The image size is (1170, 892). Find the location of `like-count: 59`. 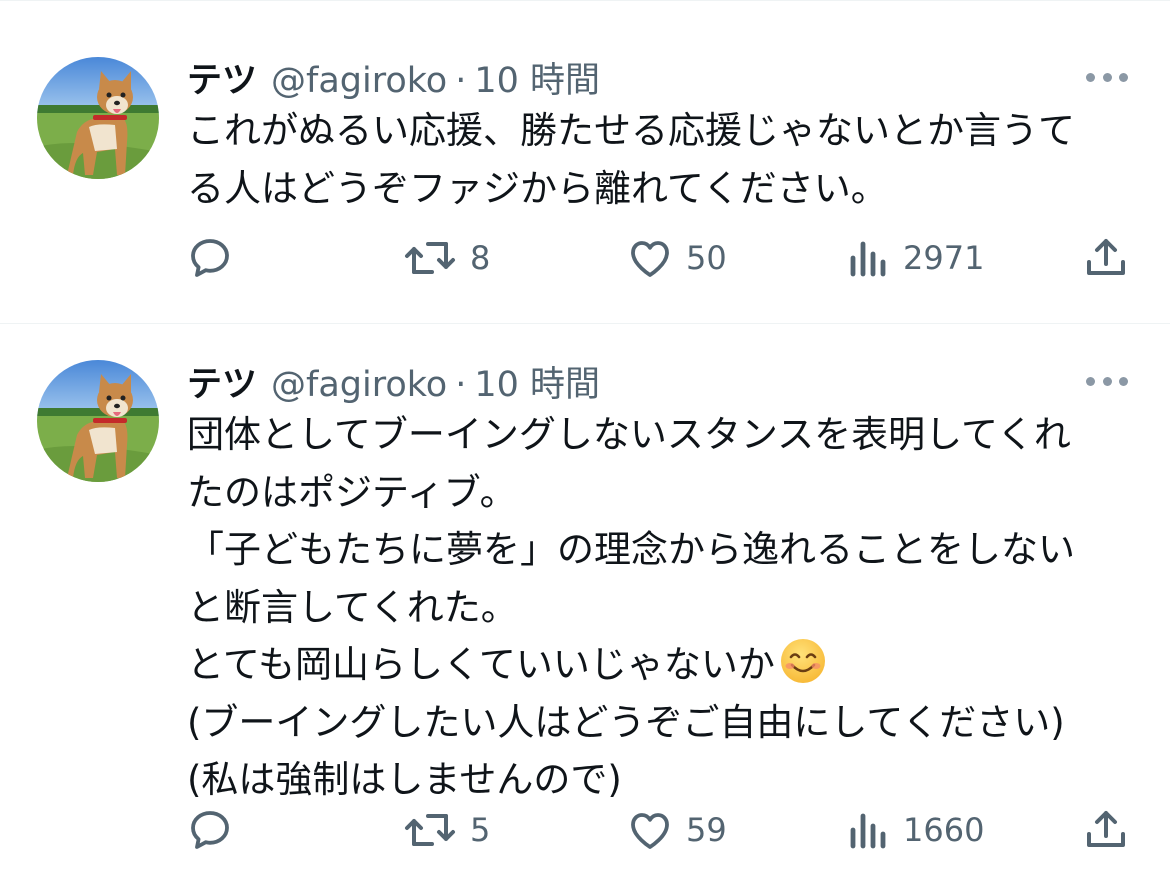

like-count: 59 is located at coordinates (706, 830).